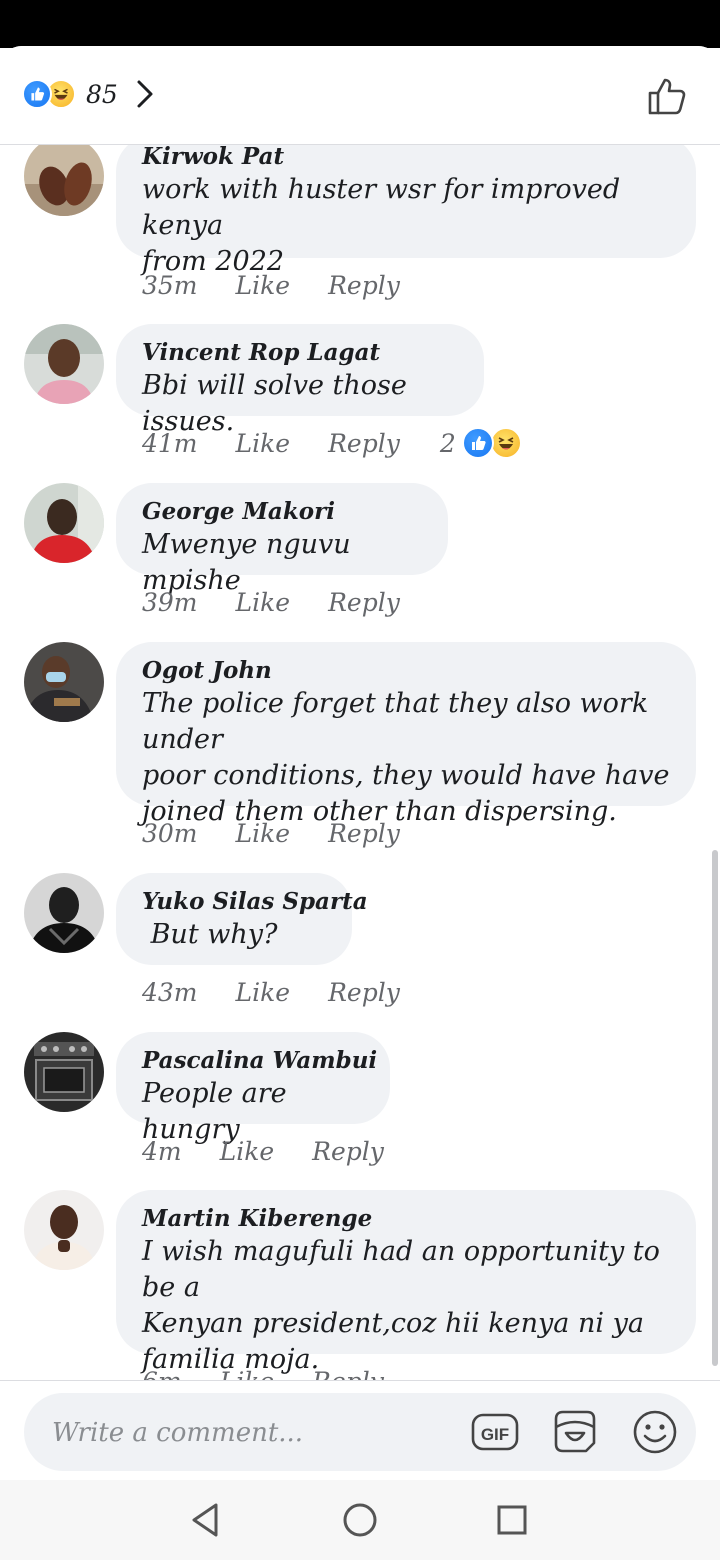 The width and height of the screenshot is (720, 1560). What do you see at coordinates (406, 671) in the screenshot?
I see `commenter-name: Ogot John` at bounding box center [406, 671].